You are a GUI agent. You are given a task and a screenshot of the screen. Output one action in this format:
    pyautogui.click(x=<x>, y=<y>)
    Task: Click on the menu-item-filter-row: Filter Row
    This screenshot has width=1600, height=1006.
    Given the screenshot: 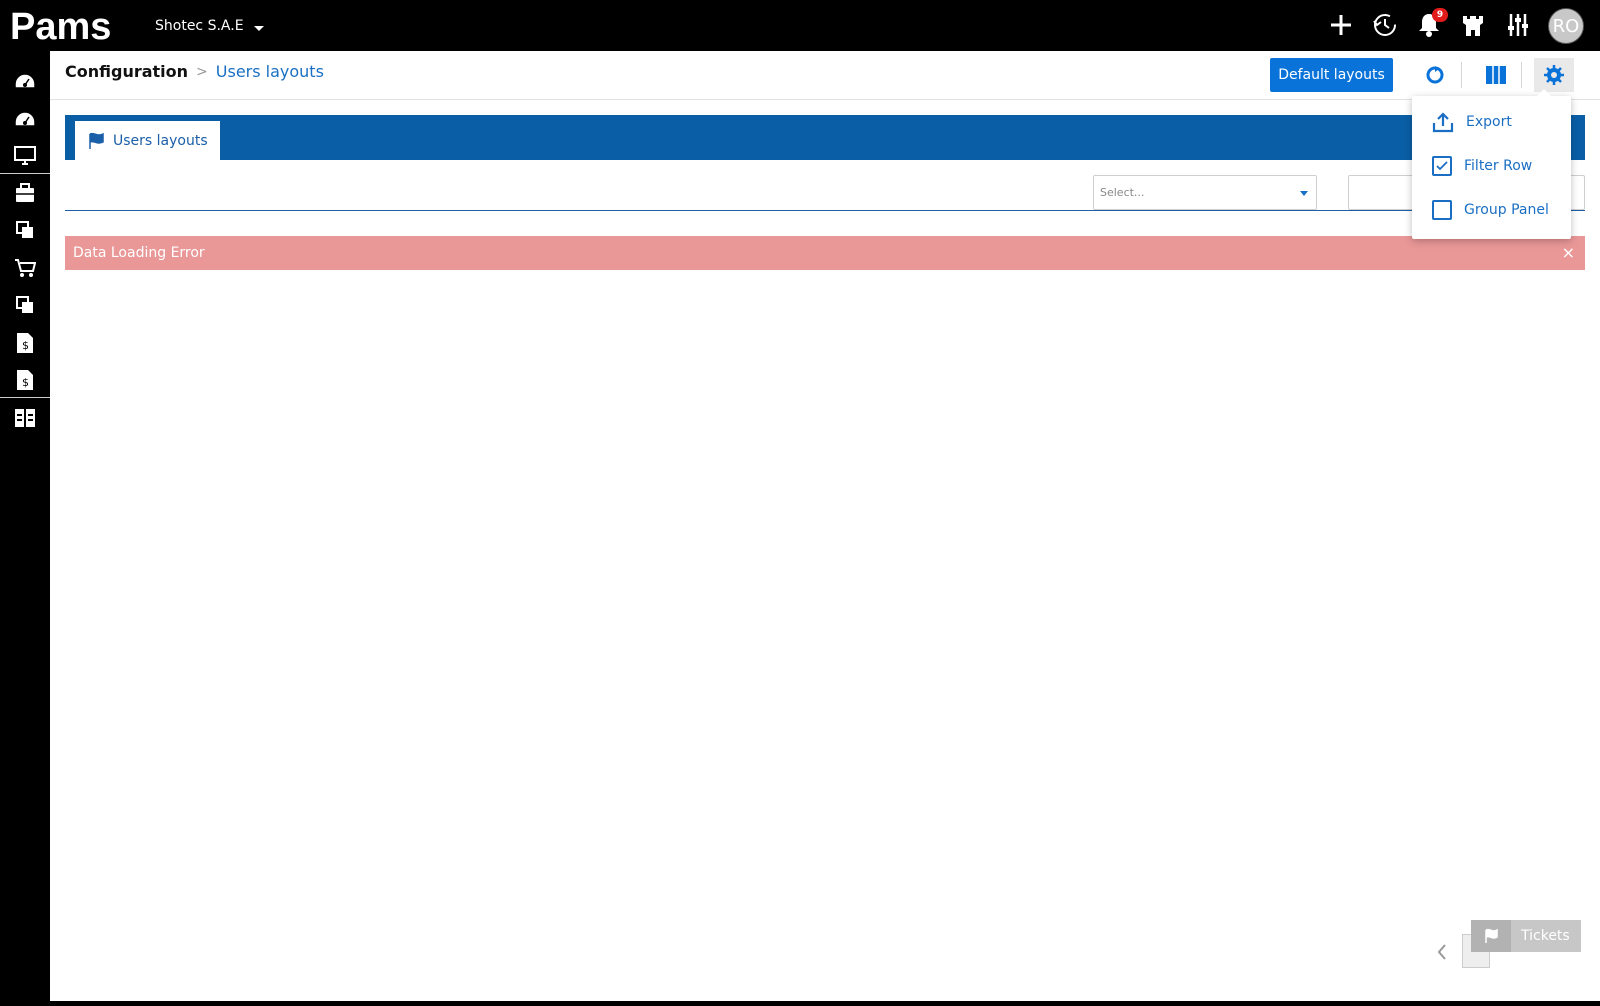 What is the action you would take?
    pyautogui.click(x=1482, y=166)
    